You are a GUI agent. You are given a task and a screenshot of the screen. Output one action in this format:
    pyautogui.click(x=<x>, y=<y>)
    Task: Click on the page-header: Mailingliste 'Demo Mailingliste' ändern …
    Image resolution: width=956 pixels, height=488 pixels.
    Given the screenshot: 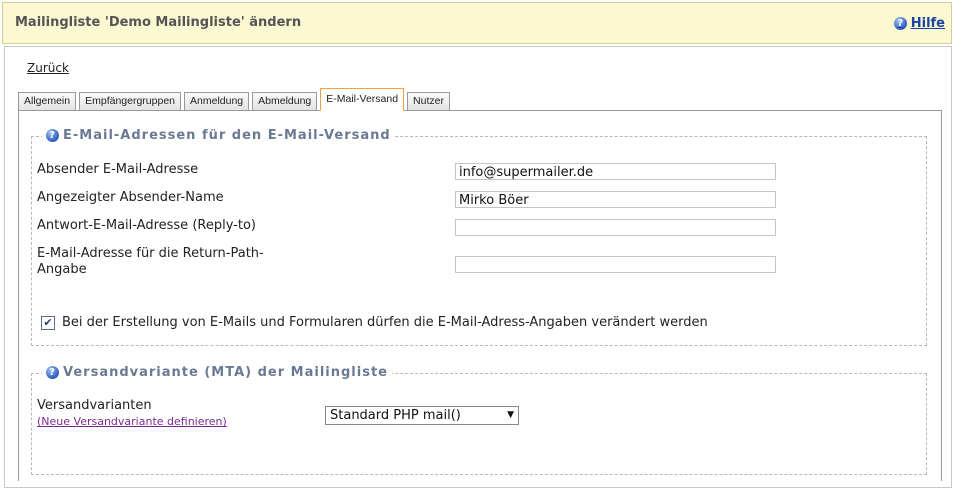 What is the action you would take?
    pyautogui.click(x=477, y=23)
    